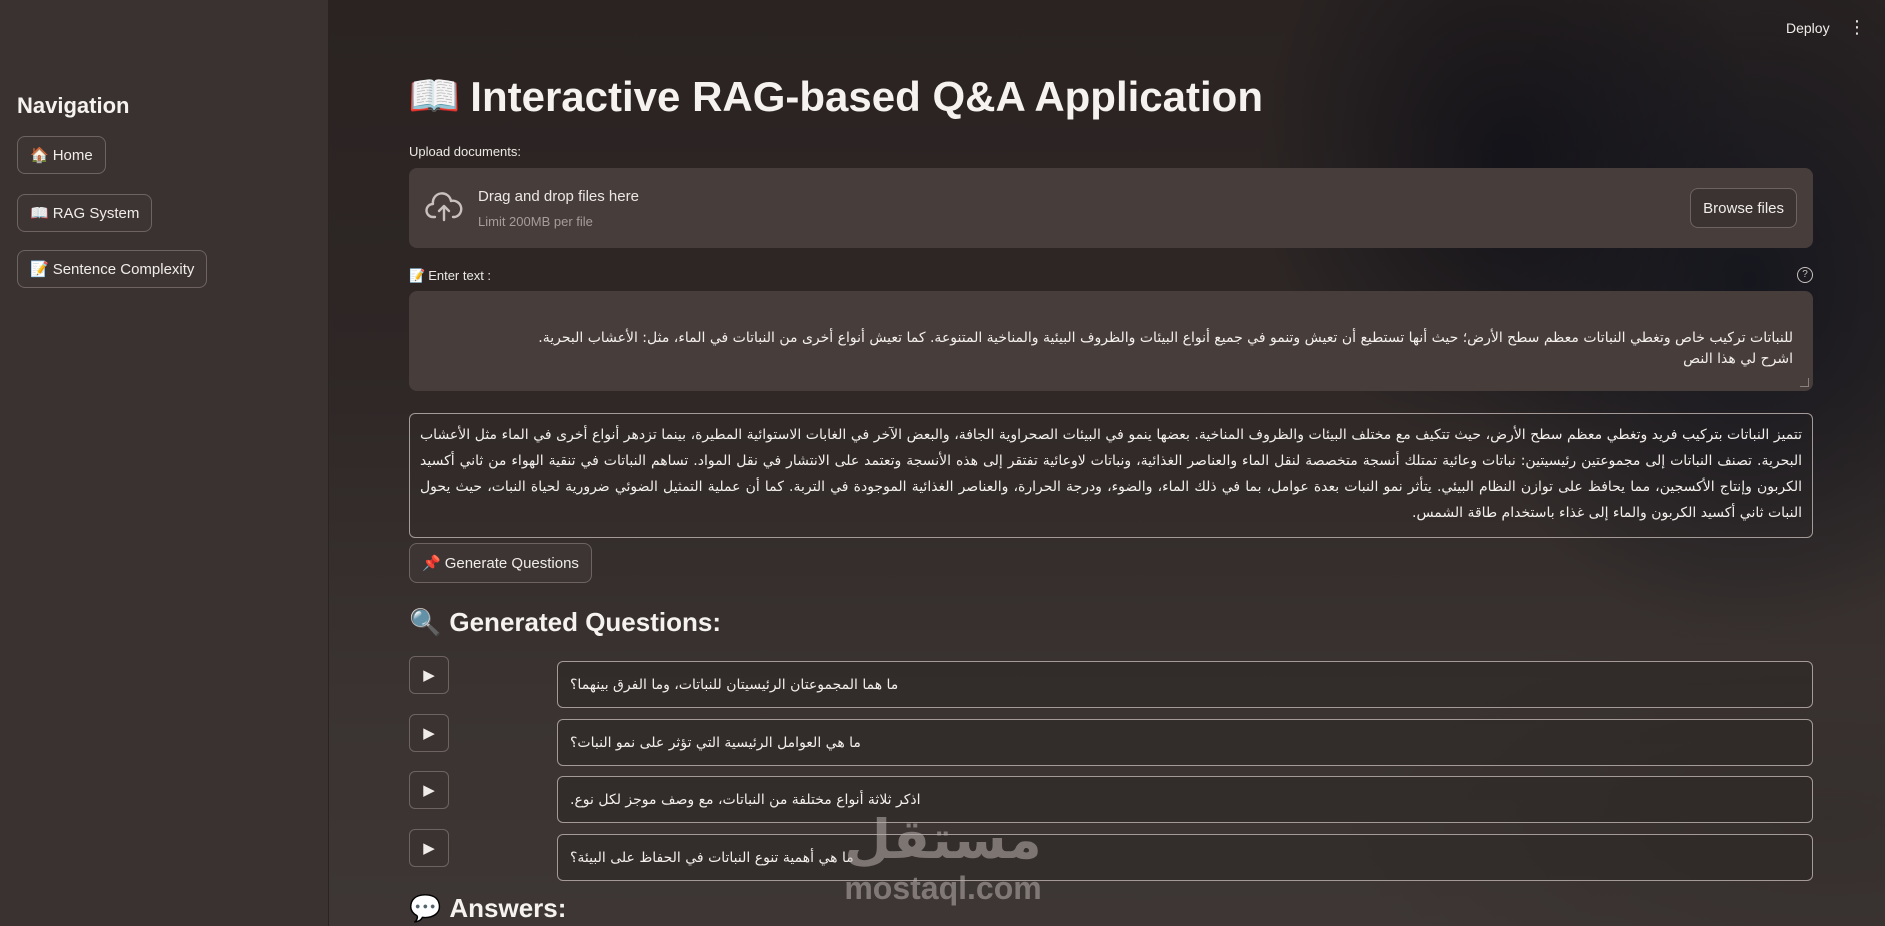 Image resolution: width=1885 pixels, height=926 pixels. I want to click on sidebar-item-rag-system: 📖 RAG System, so click(85, 213).